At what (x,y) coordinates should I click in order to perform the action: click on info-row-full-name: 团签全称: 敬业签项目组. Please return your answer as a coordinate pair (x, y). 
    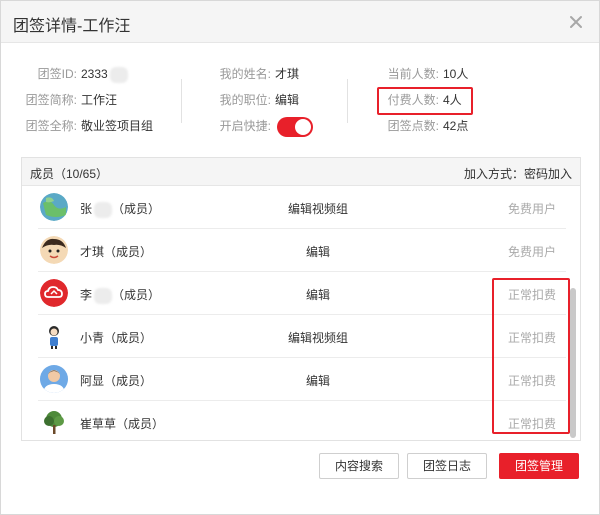
    Looking at the image, I should click on (77, 126).